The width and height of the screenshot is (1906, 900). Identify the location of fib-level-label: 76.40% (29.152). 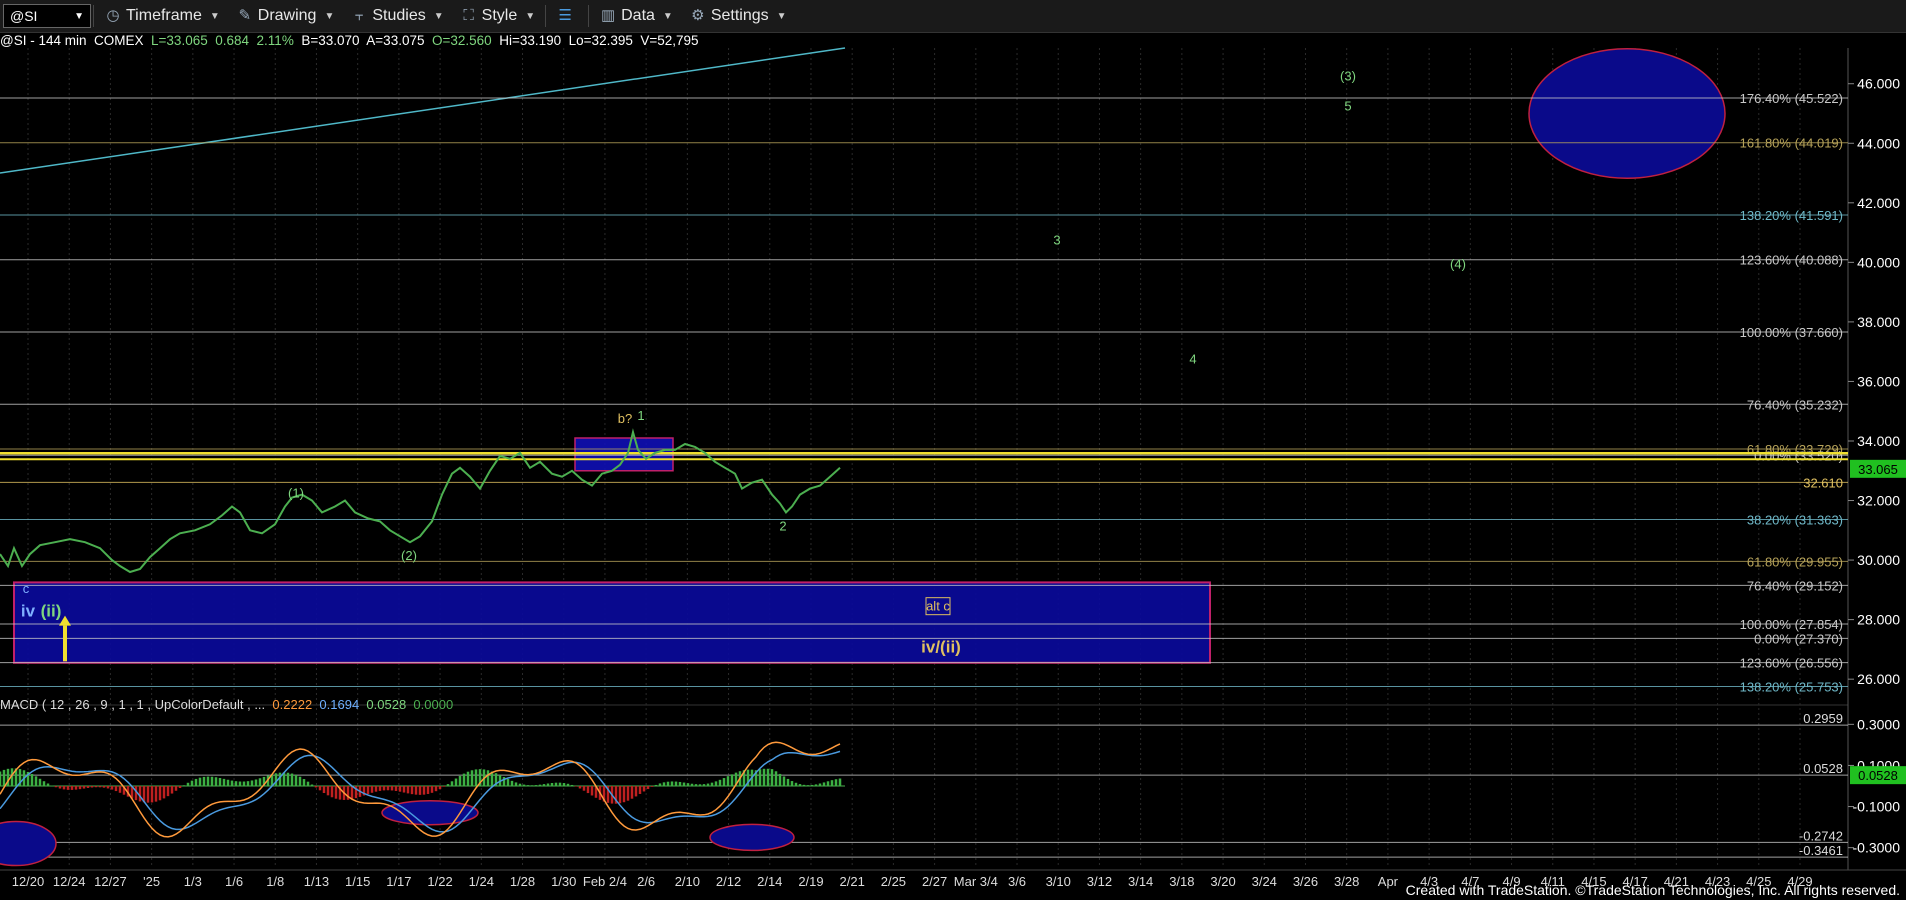
(1795, 585).